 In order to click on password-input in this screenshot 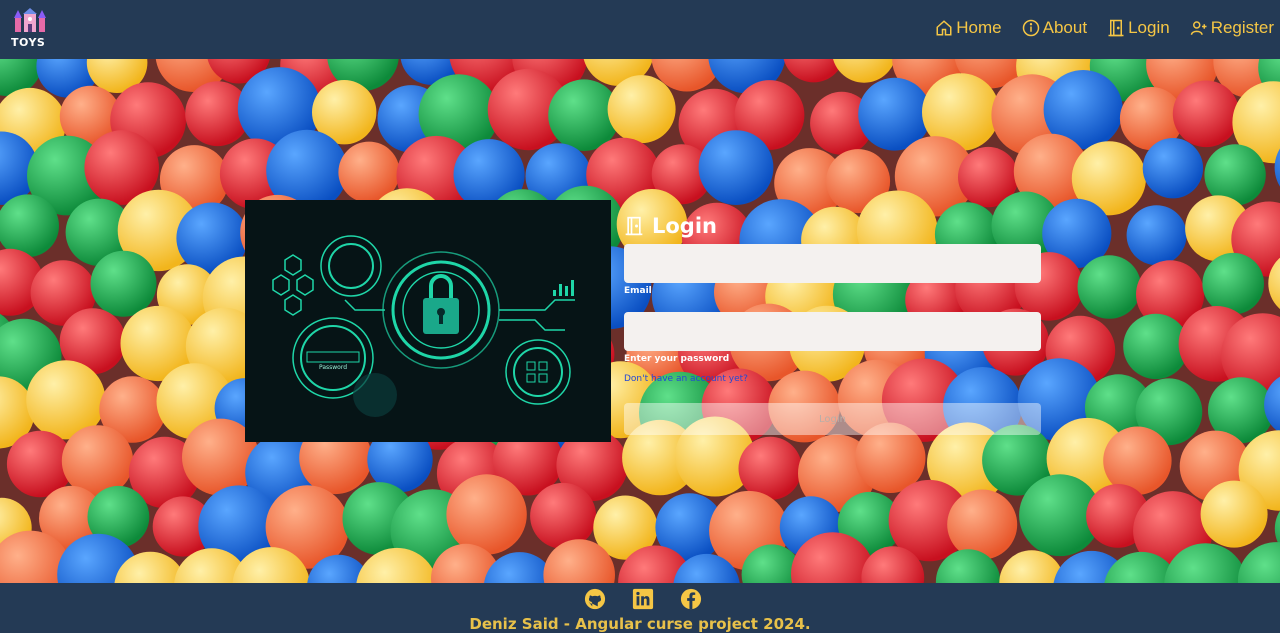, I will do `click(832, 331)`.